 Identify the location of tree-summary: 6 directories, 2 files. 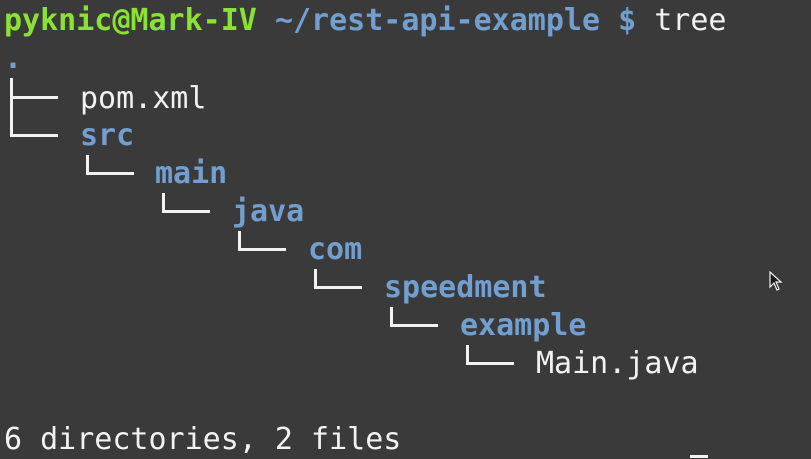
(203, 439).